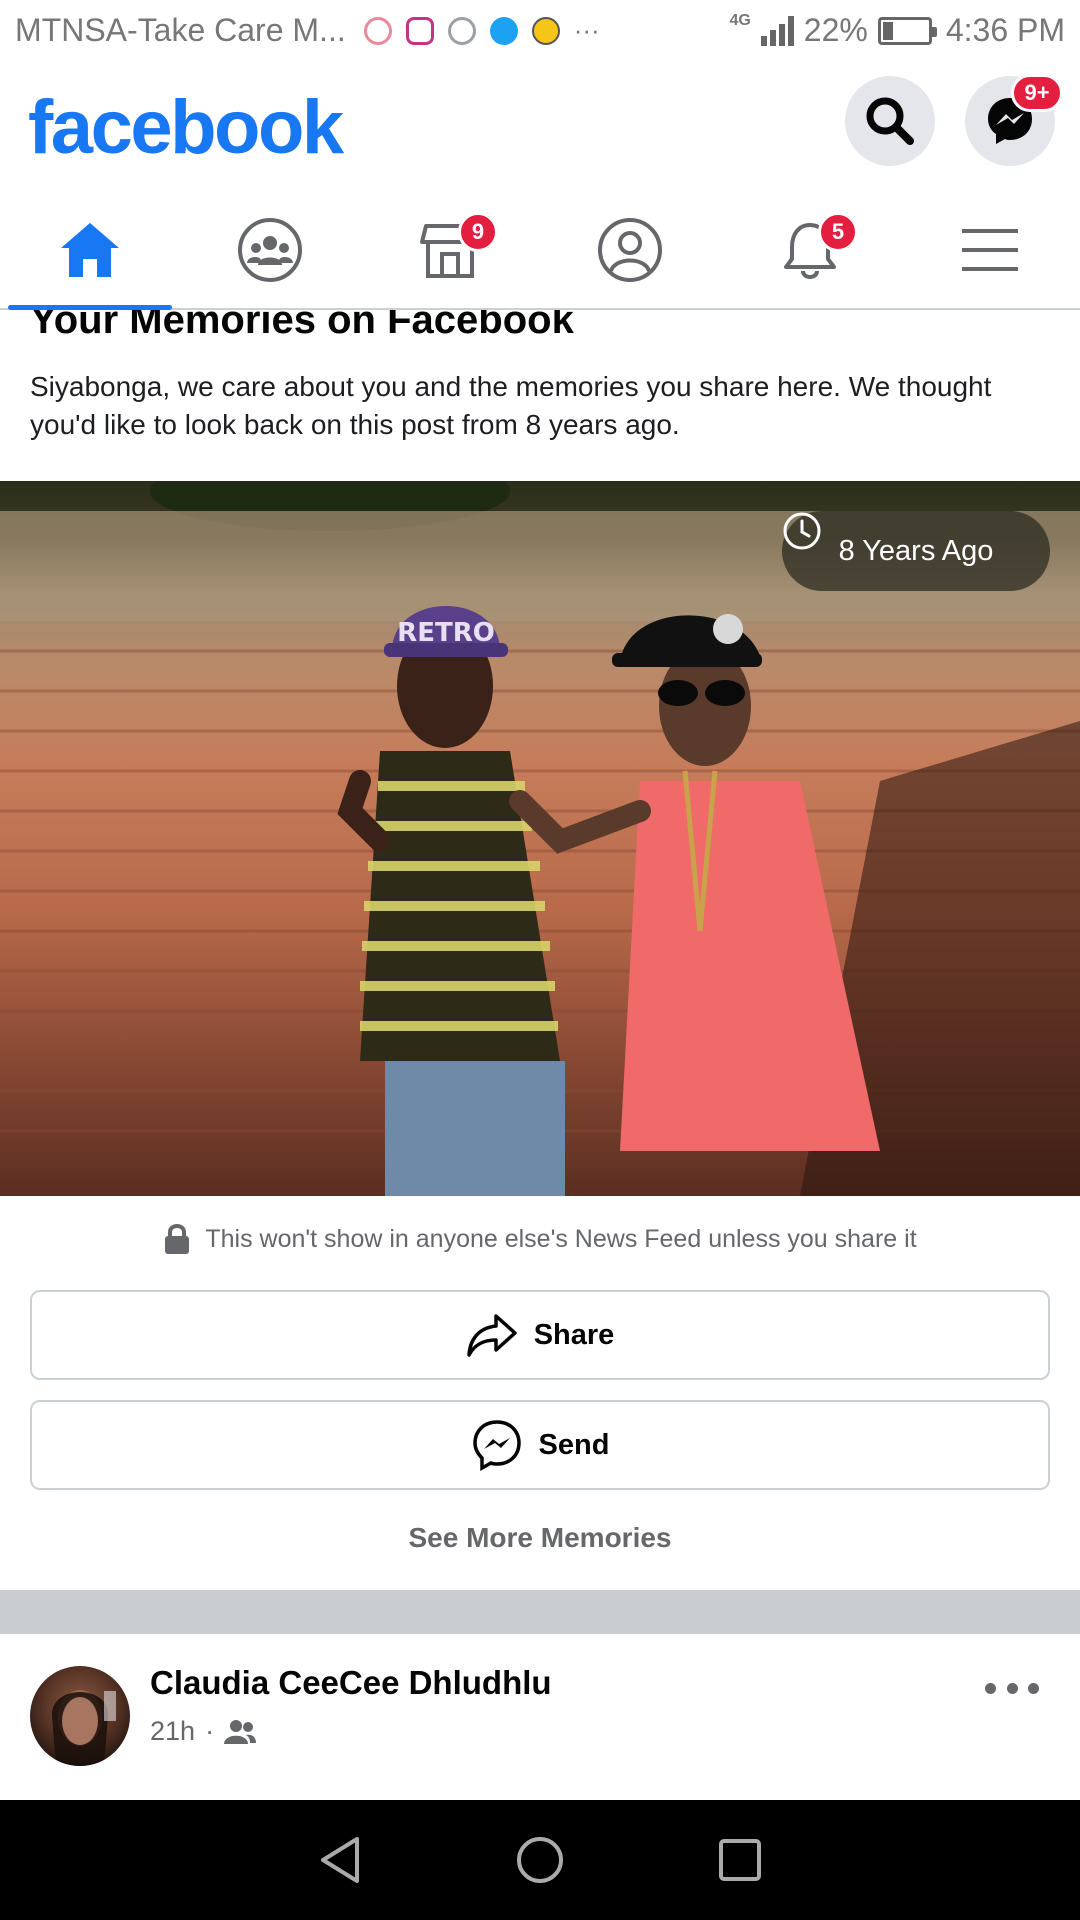 The image size is (1080, 1920). Describe the element at coordinates (586, 30) in the screenshot. I see `more-notifications-icon: ···` at that location.